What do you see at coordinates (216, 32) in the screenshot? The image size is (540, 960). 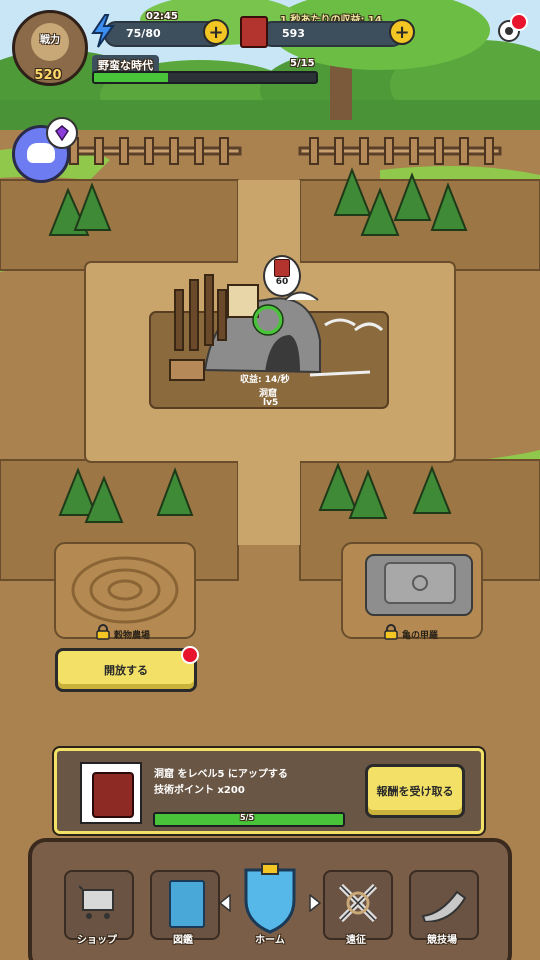 I see `add-energy-button: +` at bounding box center [216, 32].